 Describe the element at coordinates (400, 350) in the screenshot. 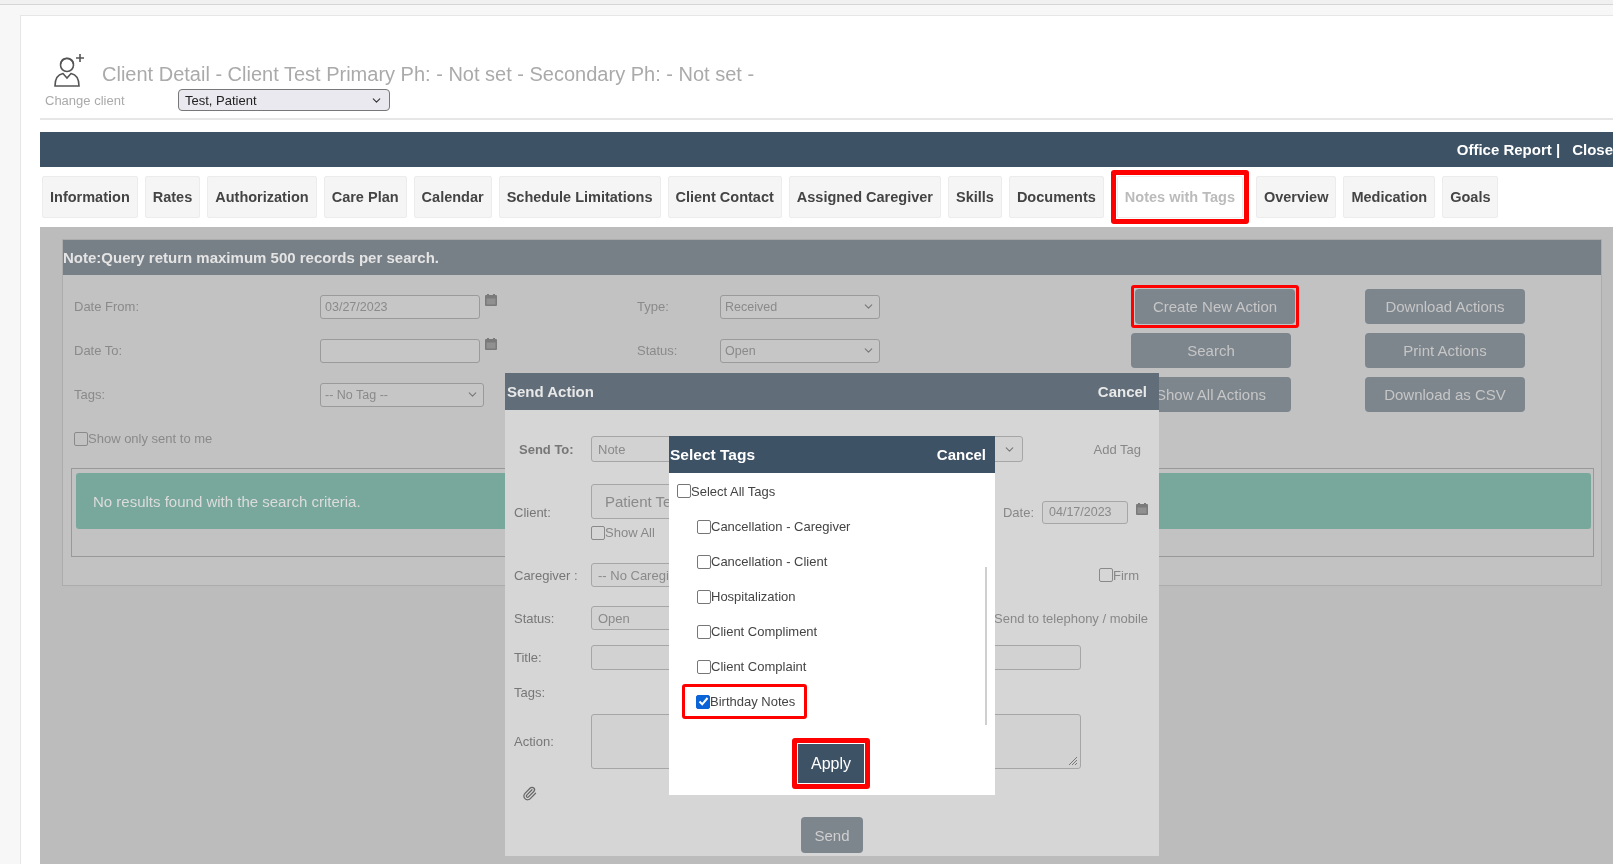

I see `date-field` at that location.